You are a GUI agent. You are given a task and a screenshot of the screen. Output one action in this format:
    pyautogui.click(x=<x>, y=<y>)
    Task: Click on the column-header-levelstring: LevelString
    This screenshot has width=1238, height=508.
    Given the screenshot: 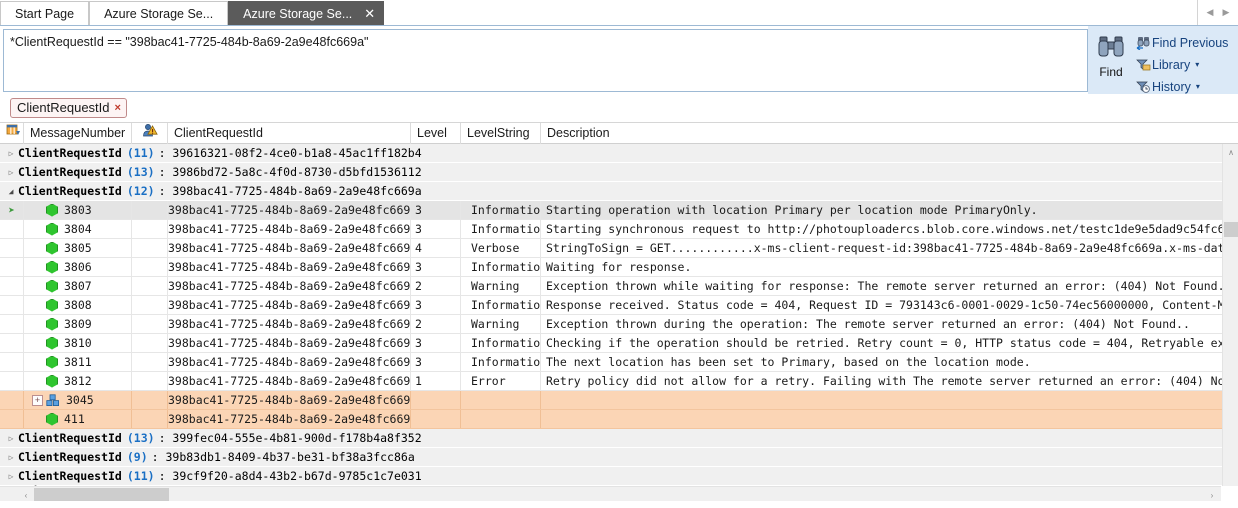 What is the action you would take?
    pyautogui.click(x=501, y=133)
    